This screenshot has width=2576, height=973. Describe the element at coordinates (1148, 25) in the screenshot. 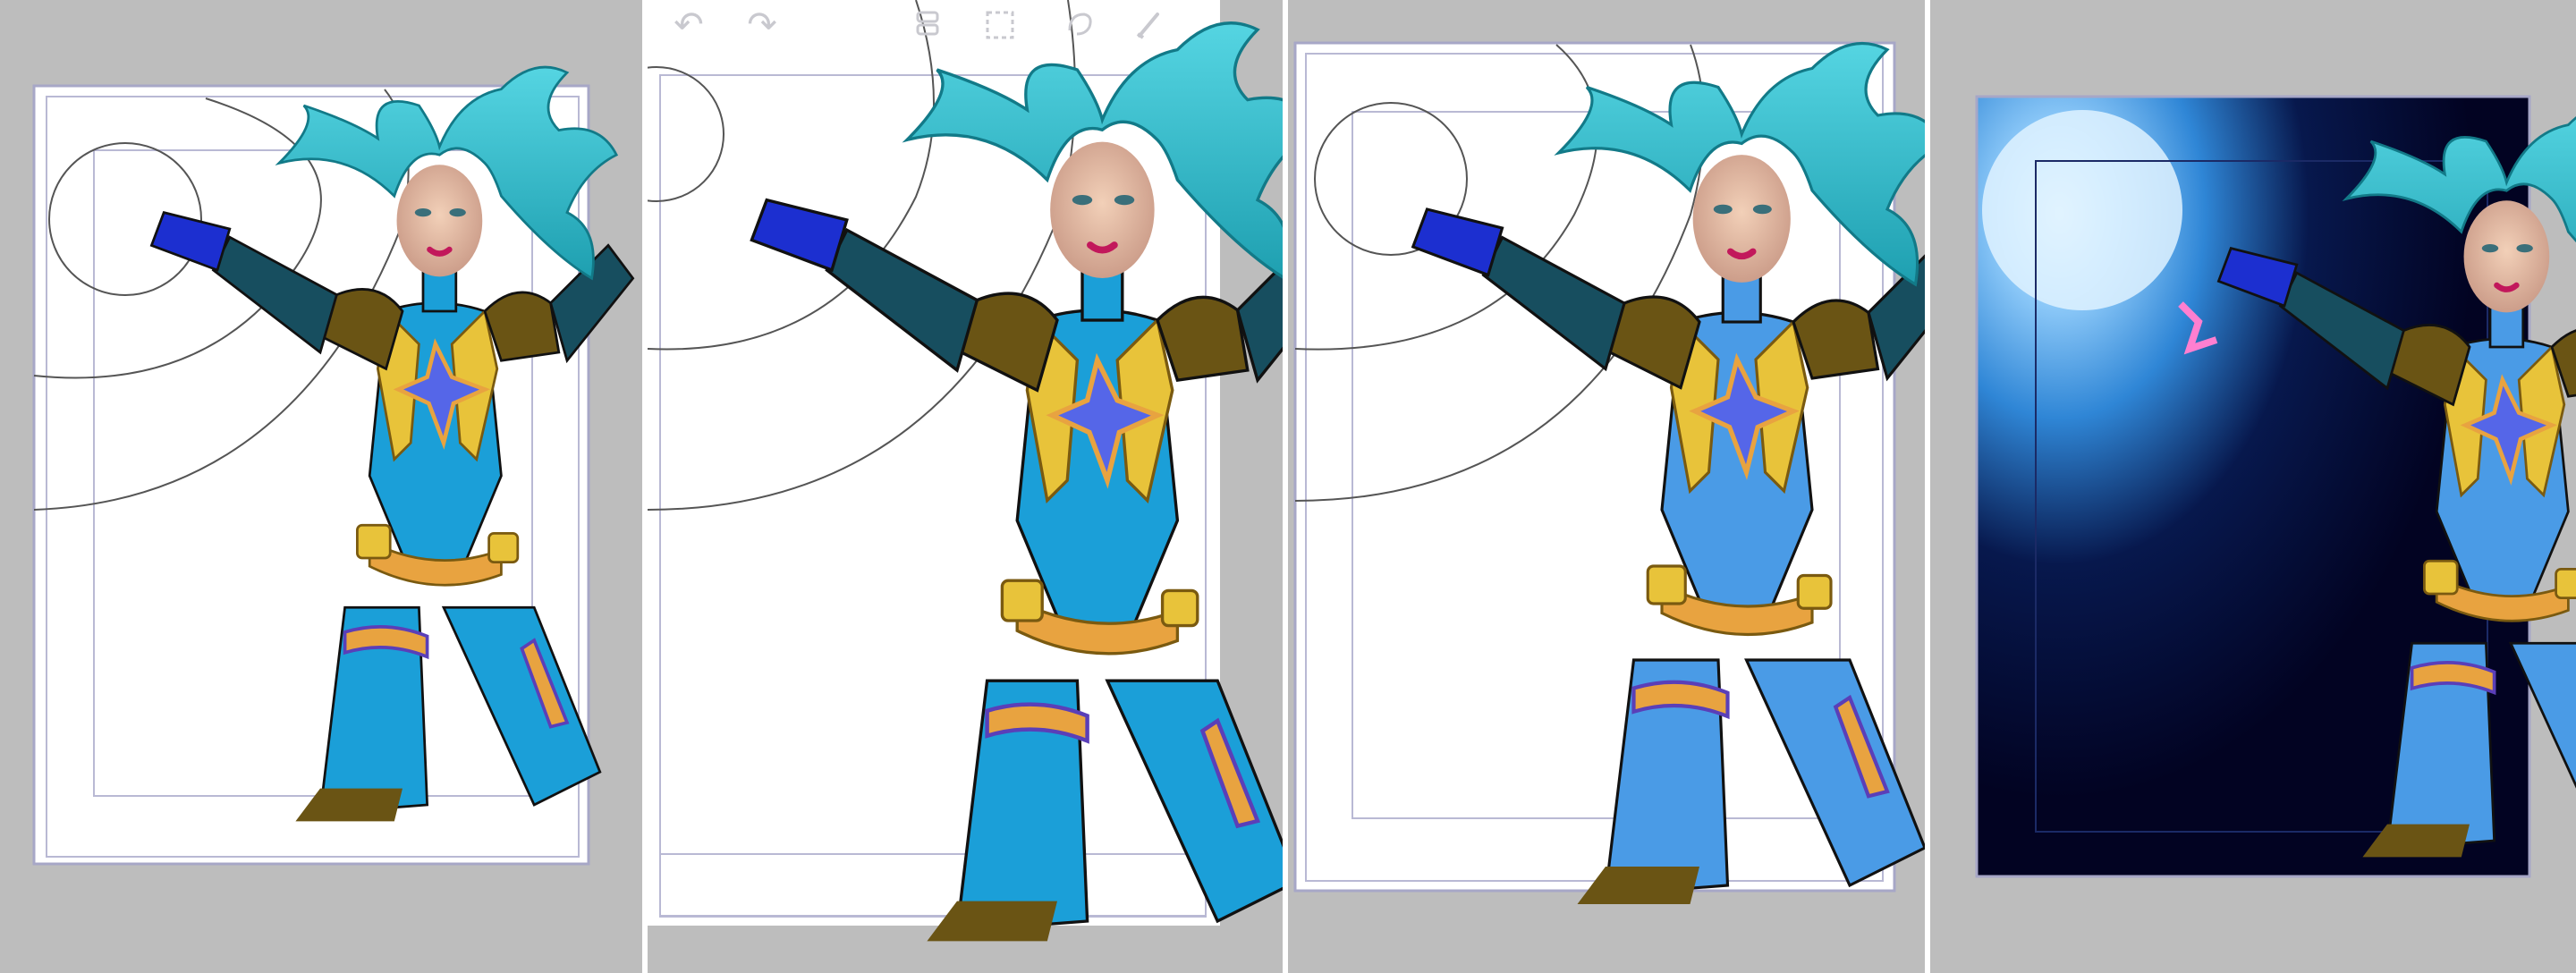

I see `brush-icon` at that location.